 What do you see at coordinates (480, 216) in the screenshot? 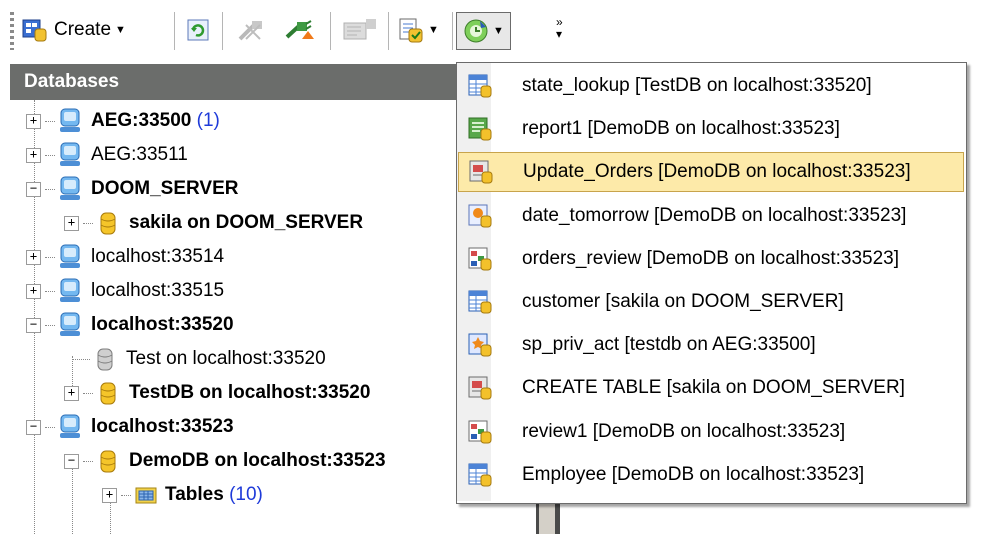
I see `function-icon` at bounding box center [480, 216].